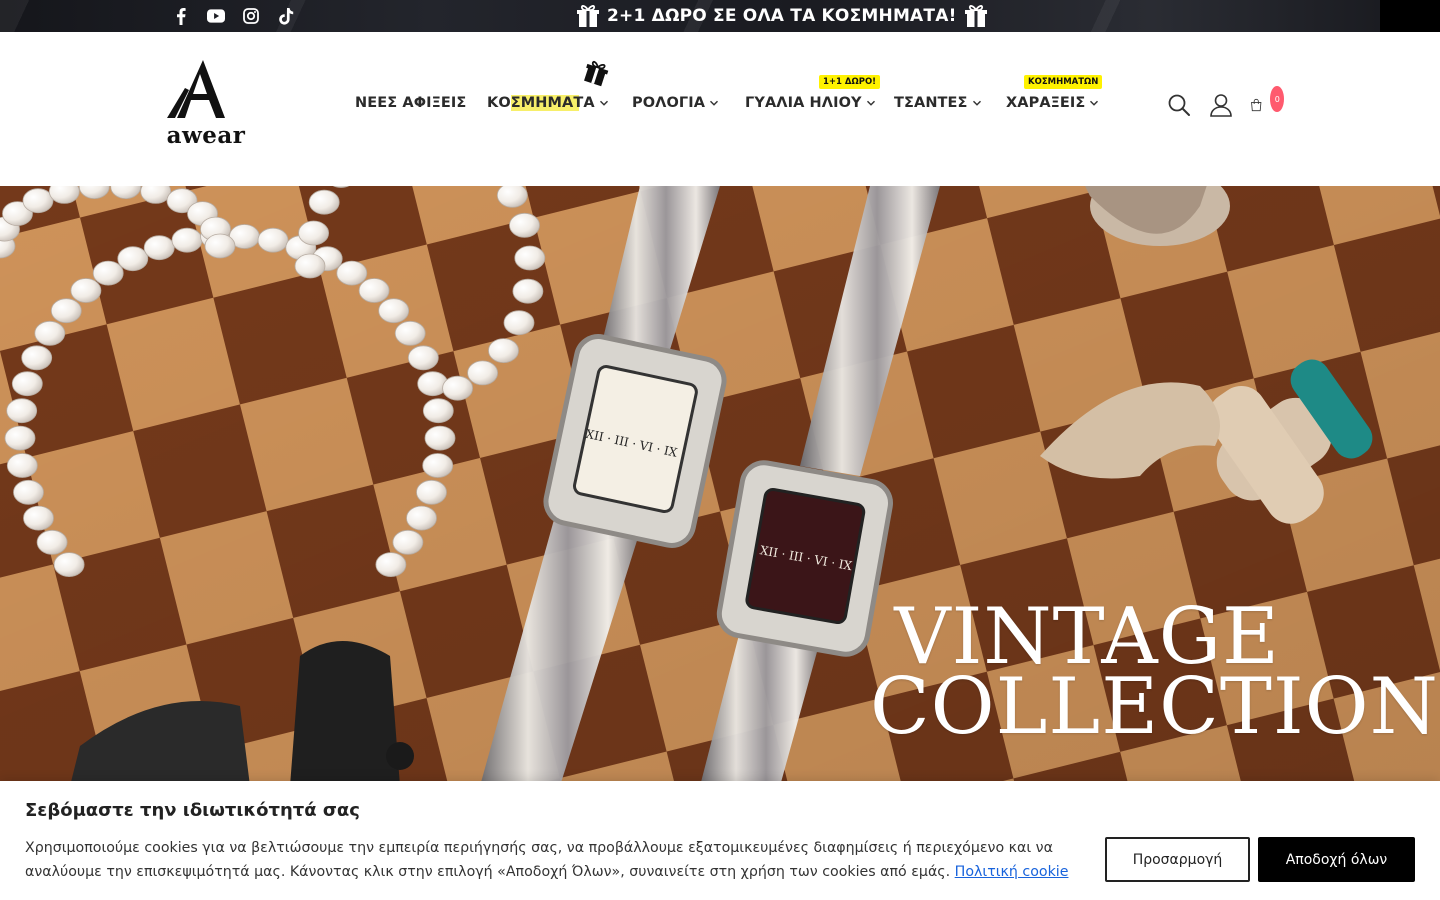  I want to click on nav-sunglasses: 1+1 ΔΩΡΟ! ΓΥΑΛΙΑ ΗΛΙΟΥ, so click(813, 93).